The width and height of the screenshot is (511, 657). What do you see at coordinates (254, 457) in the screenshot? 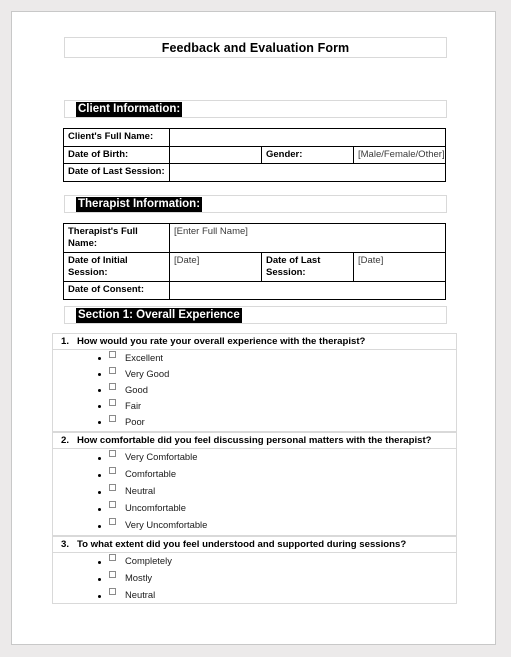
I see `list-item: Very Comfortable` at bounding box center [254, 457].